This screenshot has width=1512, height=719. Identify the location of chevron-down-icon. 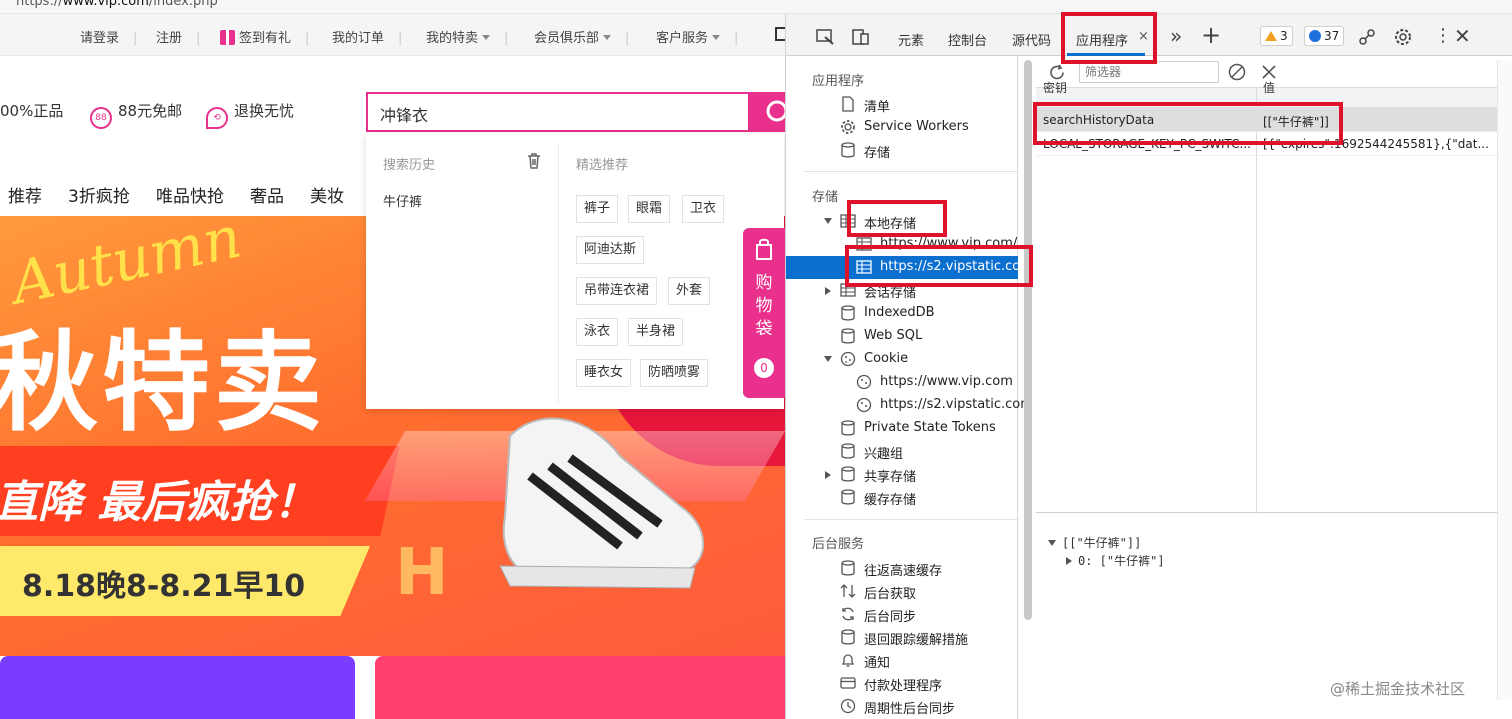
(716, 37).